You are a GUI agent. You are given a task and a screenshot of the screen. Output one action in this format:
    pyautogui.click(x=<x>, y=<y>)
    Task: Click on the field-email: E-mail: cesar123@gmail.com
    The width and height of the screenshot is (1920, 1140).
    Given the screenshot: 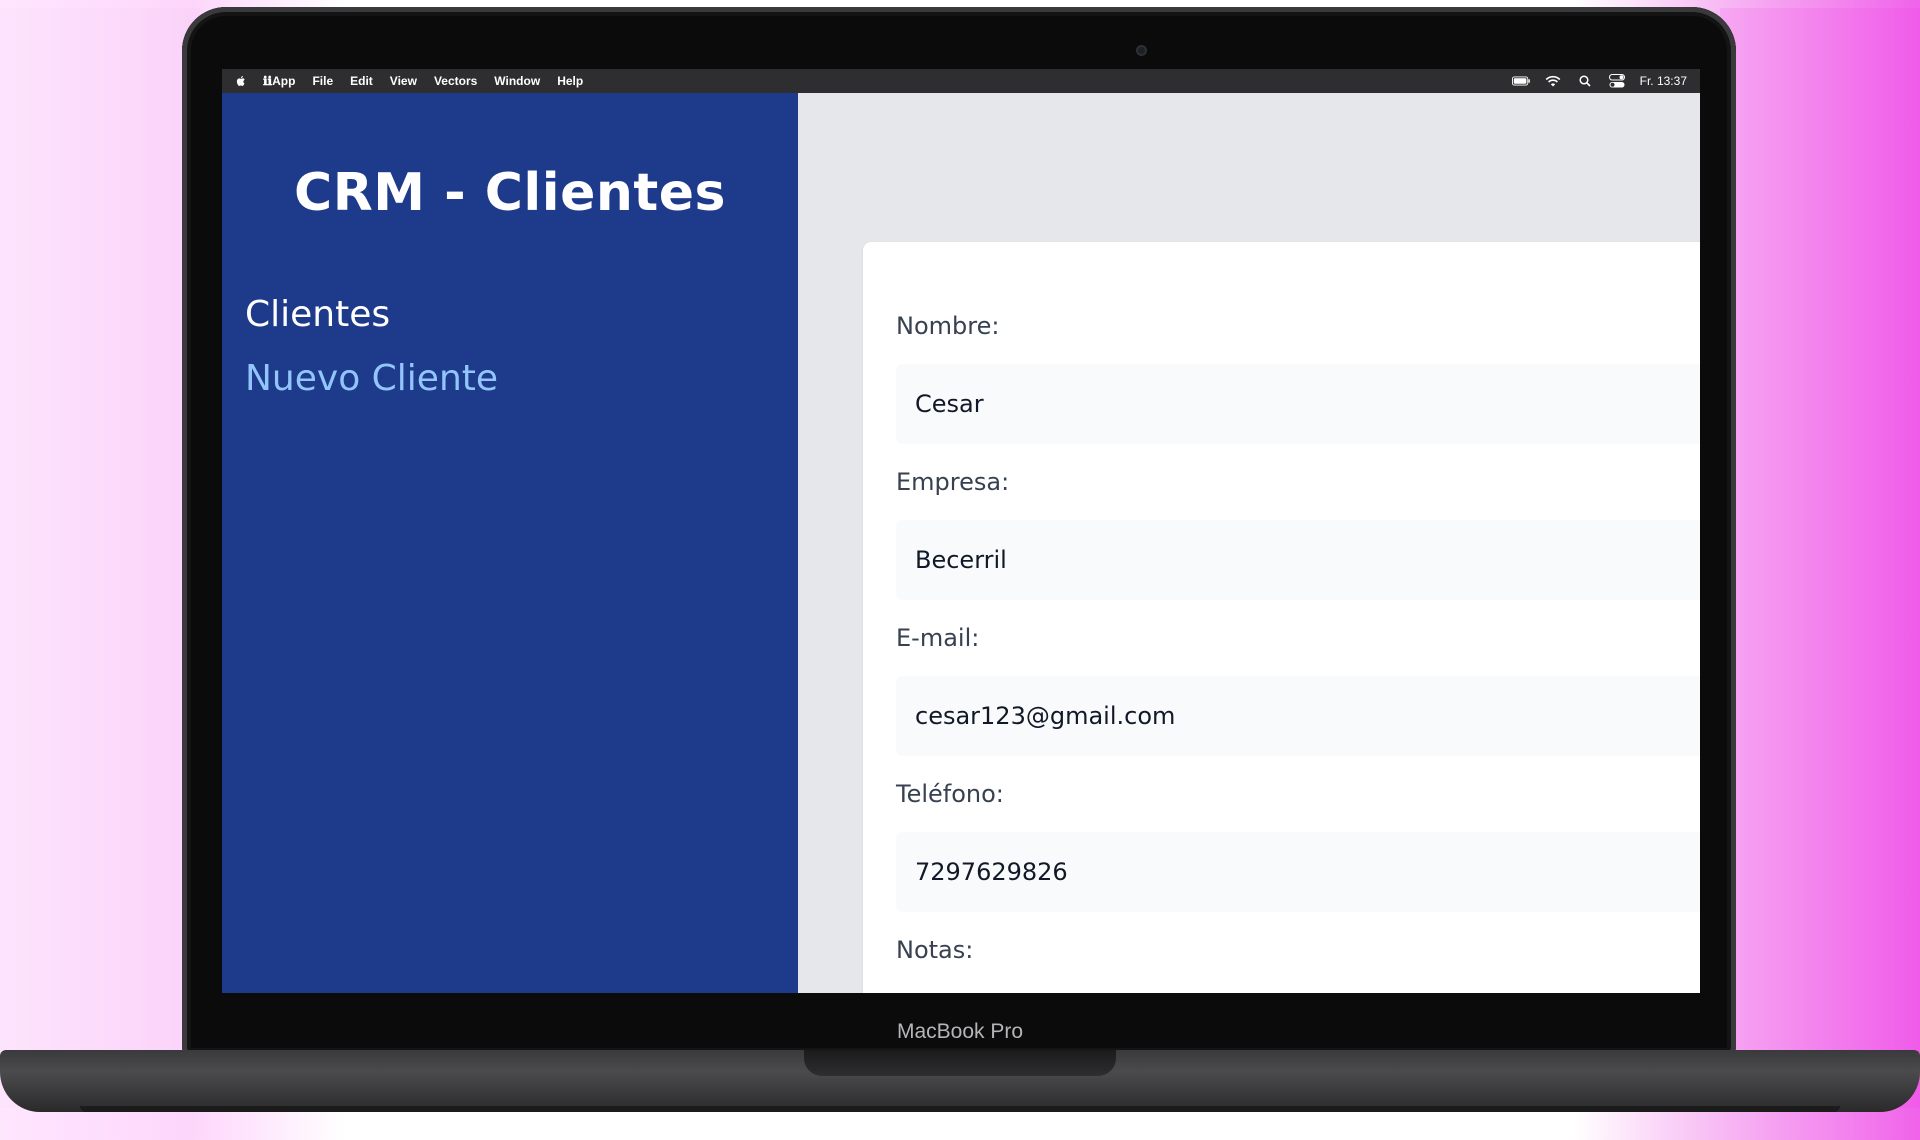 What is the action you would take?
    pyautogui.click(x=1298, y=690)
    